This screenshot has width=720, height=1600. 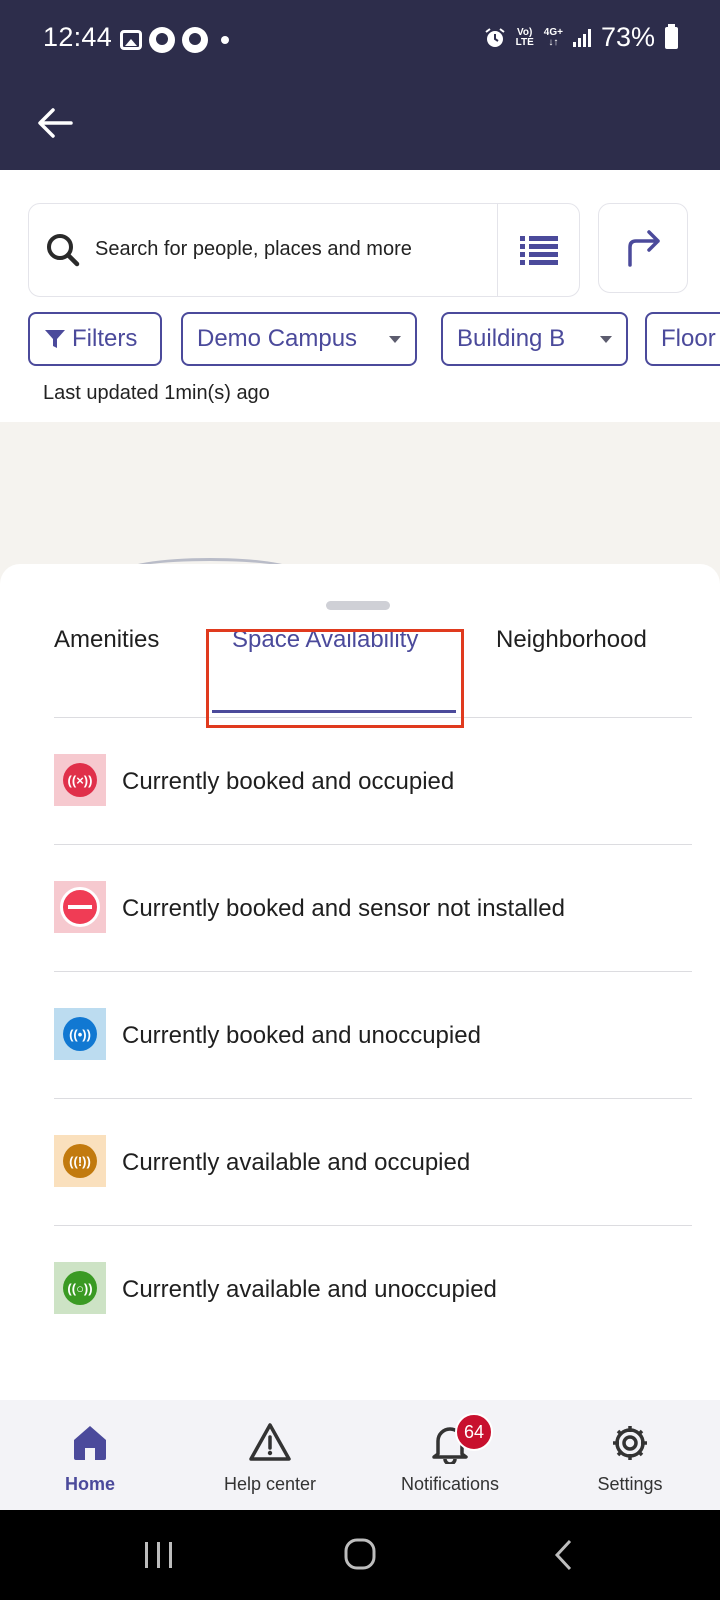 What do you see at coordinates (89, 1484) in the screenshot?
I see `nav-home-label: Home` at bounding box center [89, 1484].